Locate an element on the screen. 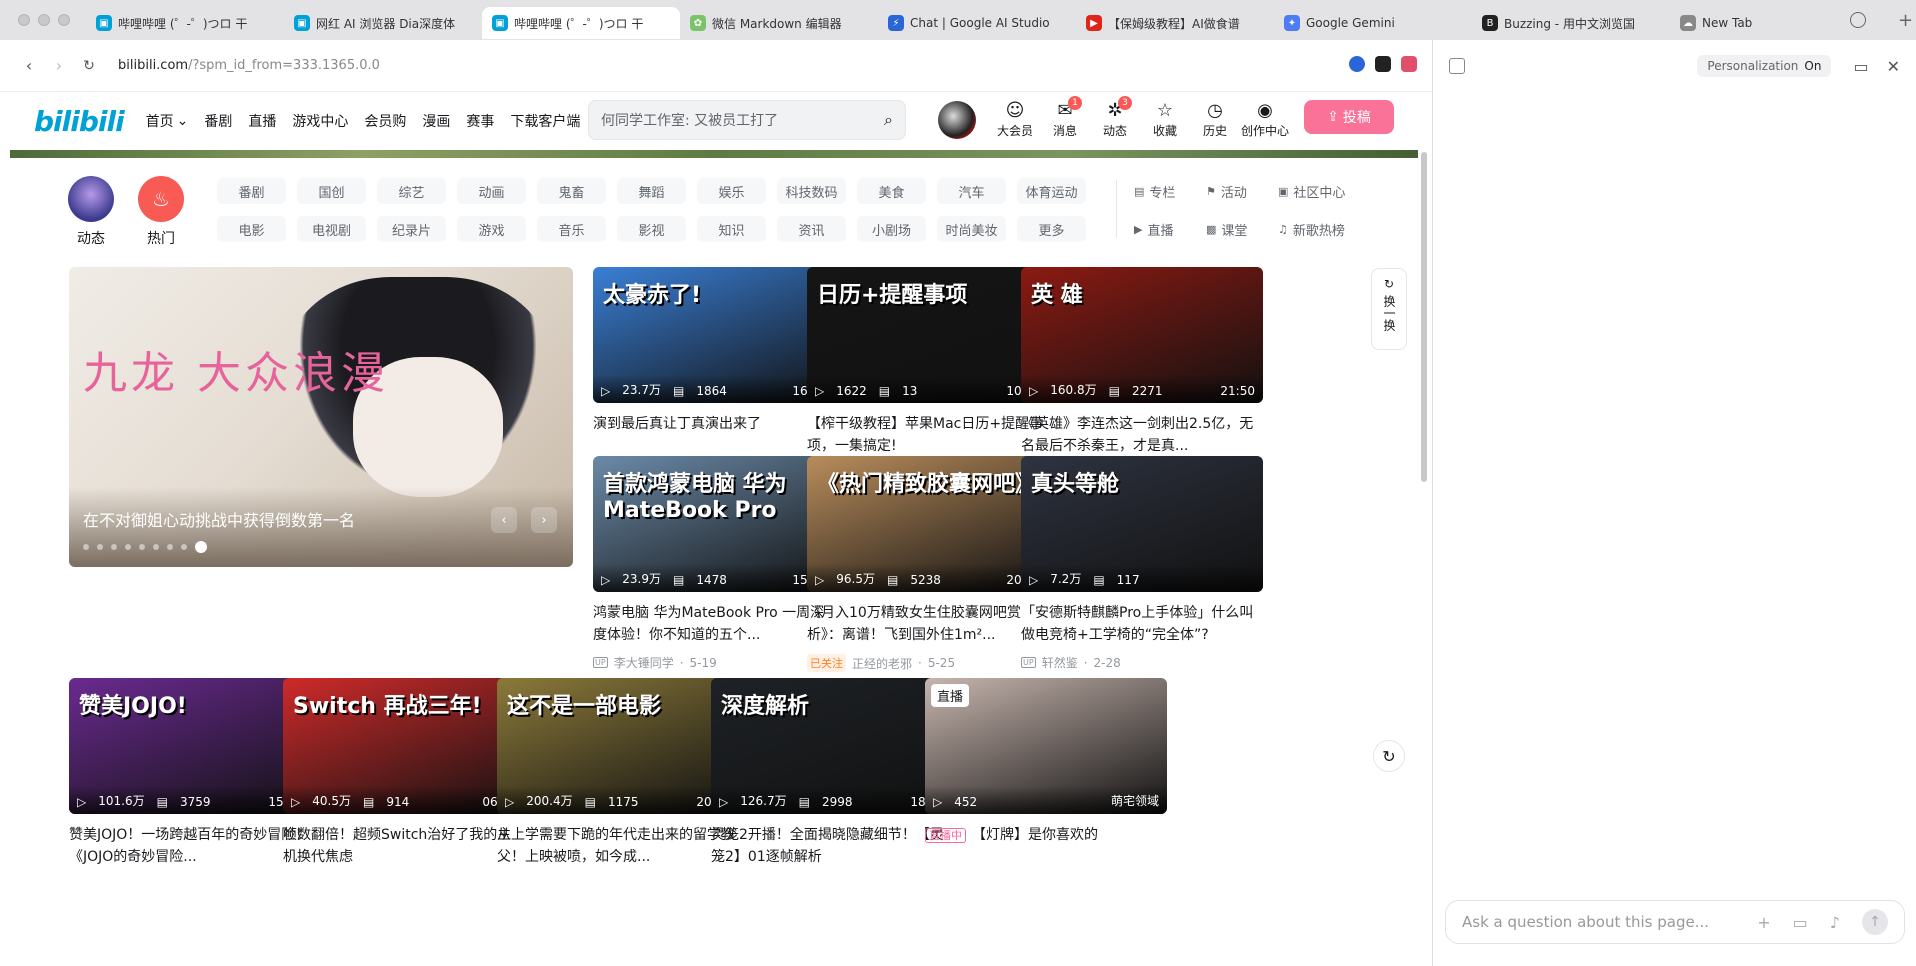 The image size is (1916, 966). browser-tab: ✦ Google Gemini is located at coordinates (1373, 23).